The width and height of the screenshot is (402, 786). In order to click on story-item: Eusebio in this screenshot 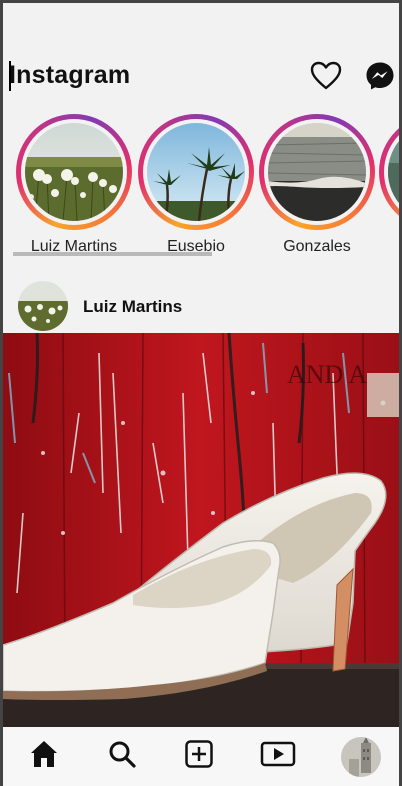, I will do `click(196, 184)`.